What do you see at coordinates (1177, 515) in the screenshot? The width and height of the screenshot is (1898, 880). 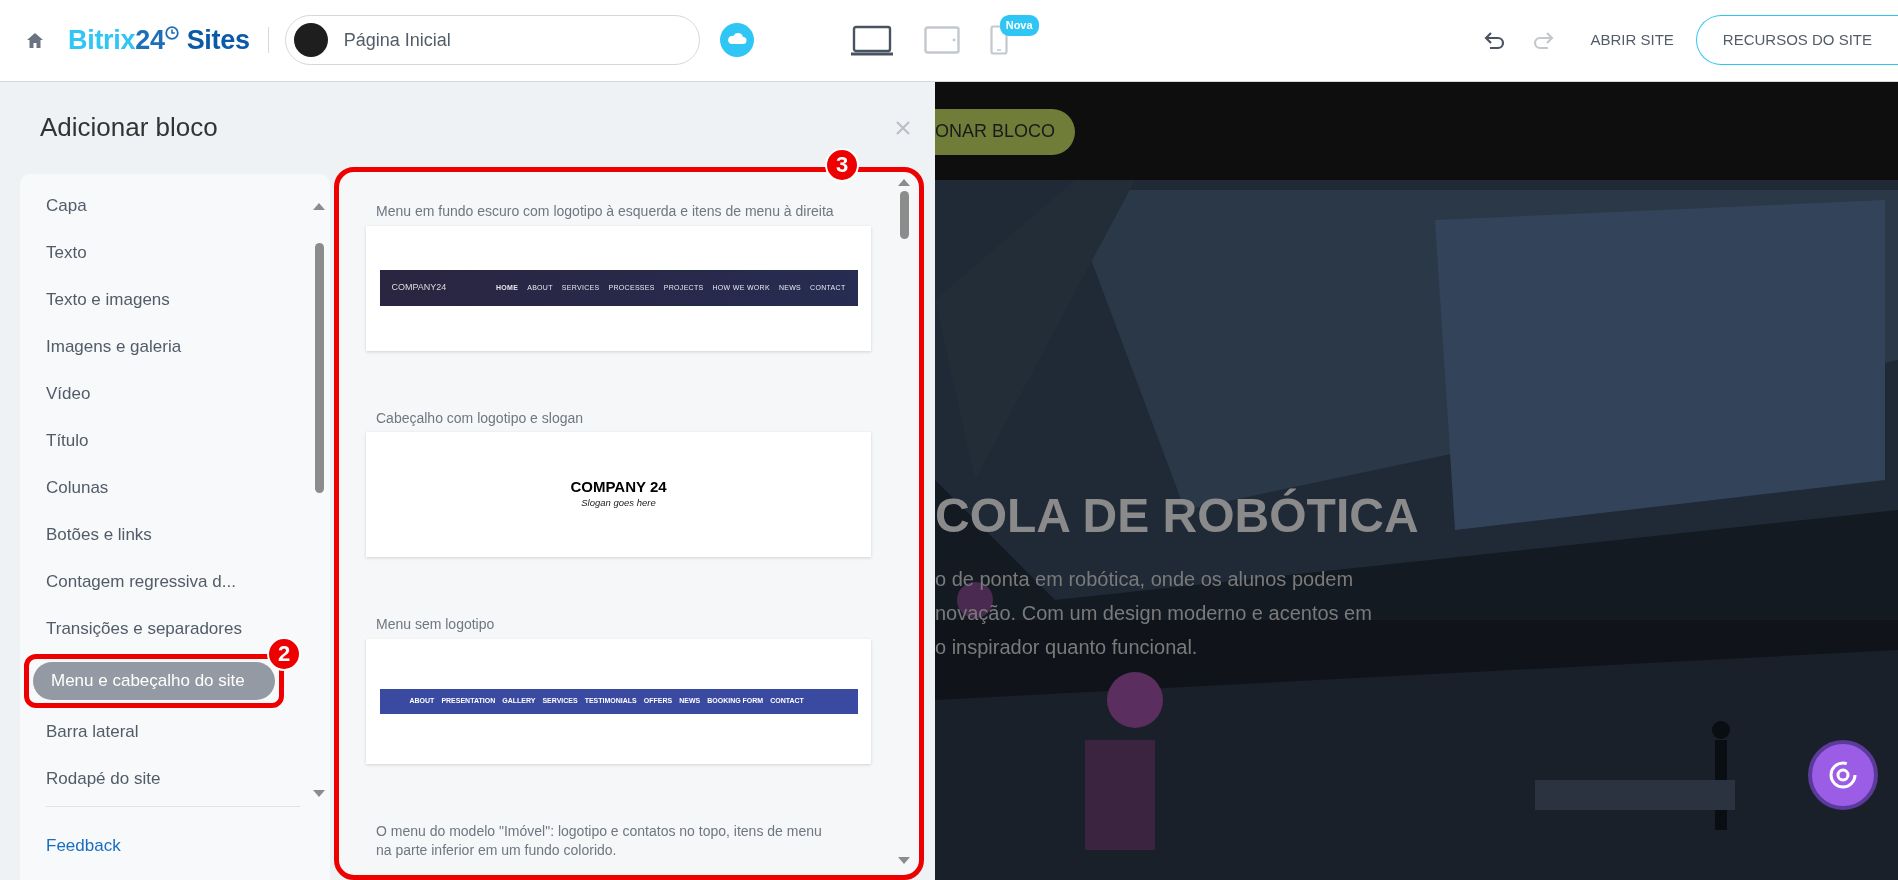 I see `hero-title: COLA DE ROBÓTICA` at bounding box center [1177, 515].